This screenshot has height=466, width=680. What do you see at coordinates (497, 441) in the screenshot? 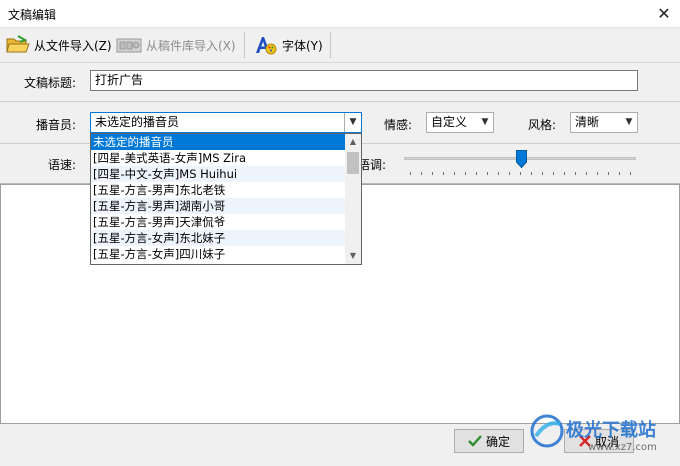
I see `ok-button-label: 确定` at bounding box center [497, 441].